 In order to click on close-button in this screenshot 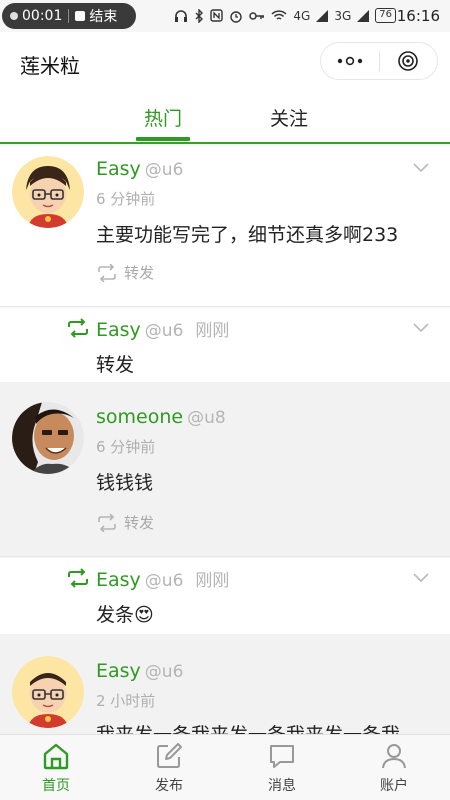, I will do `click(409, 61)`.